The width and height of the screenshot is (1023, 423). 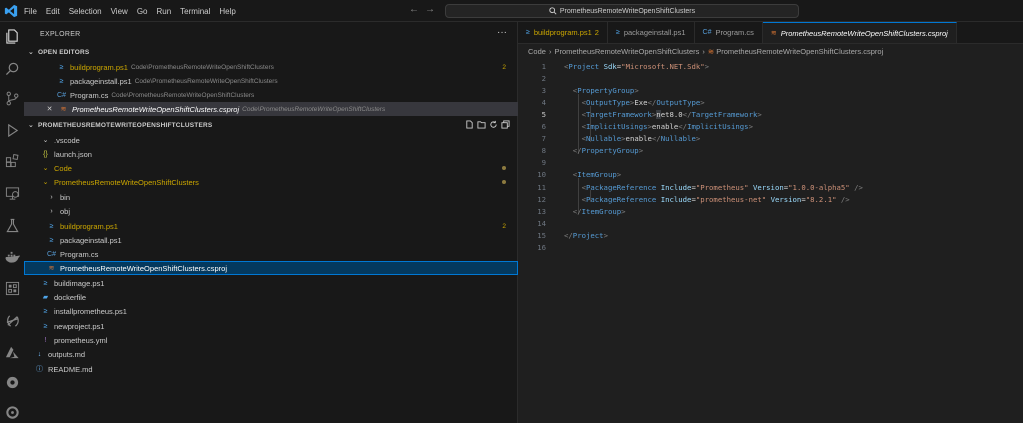 What do you see at coordinates (12, 130) in the screenshot?
I see `run-debug-icon` at bounding box center [12, 130].